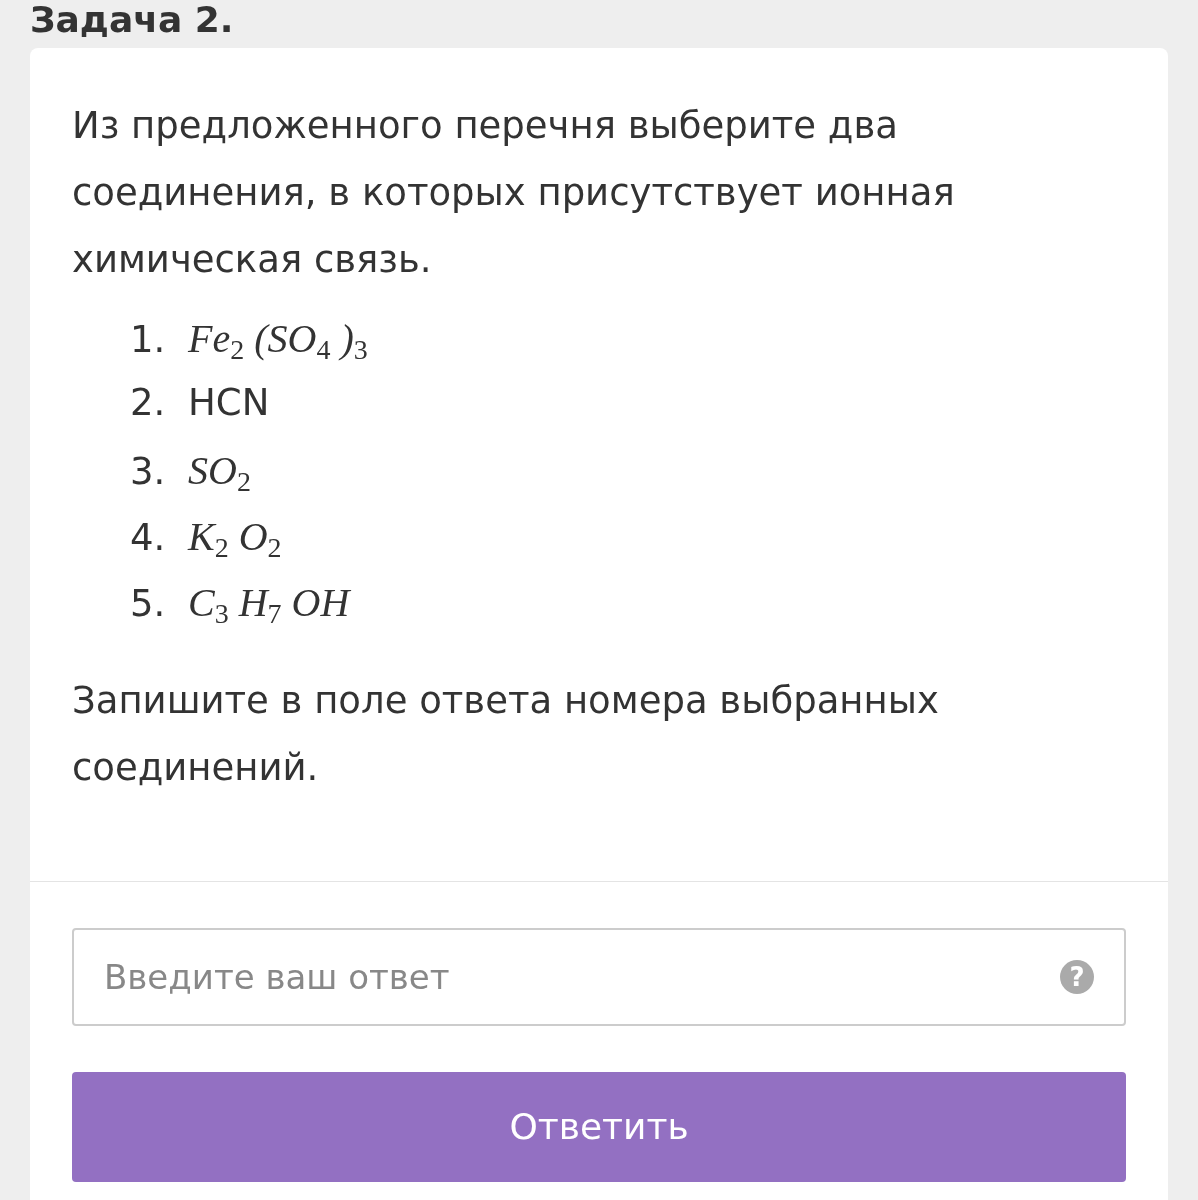 The image size is (1198, 1200). What do you see at coordinates (514, 193) in the screenshot?
I see `question-text: Из предложенного перечня выберите два соединения, в которых присутствует ионная химическая связь.` at bounding box center [514, 193].